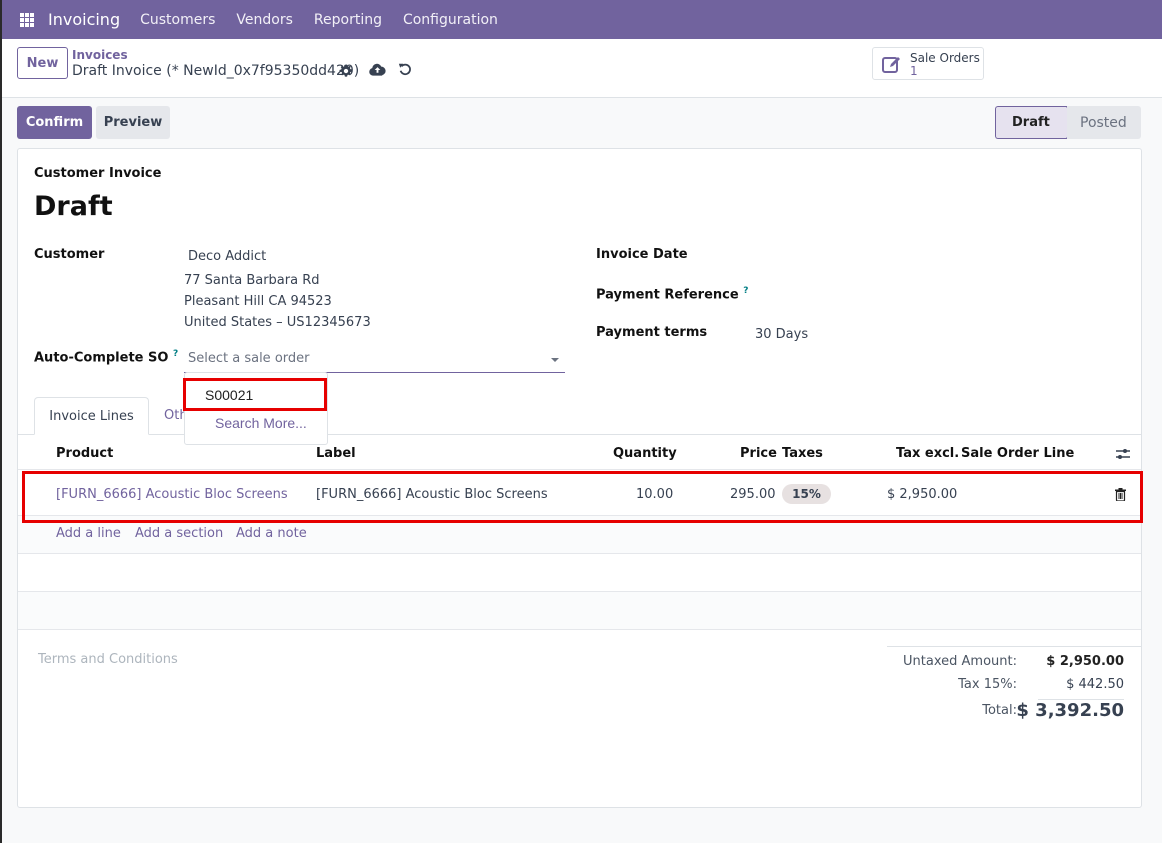 This screenshot has height=843, width=1162. I want to click on sale-orders-smart-button: Sale Orders 1, so click(928, 63).